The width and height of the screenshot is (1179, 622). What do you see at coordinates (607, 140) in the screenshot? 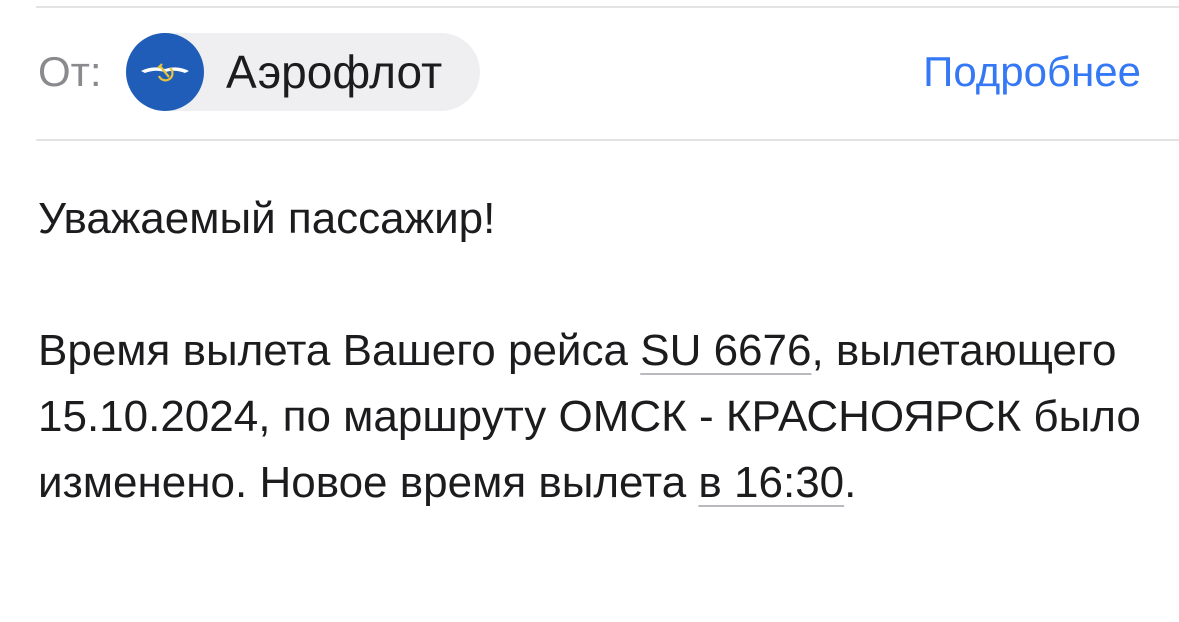
I see `header-divider` at bounding box center [607, 140].